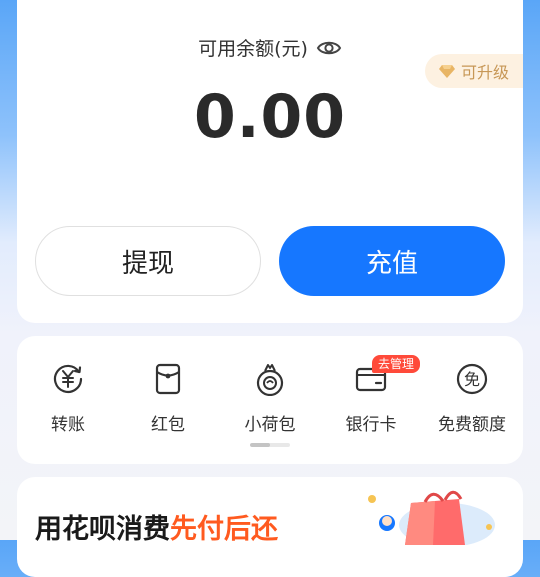  Describe the element at coordinates (371, 425) in the screenshot. I see `service-label: 银行卡` at that location.